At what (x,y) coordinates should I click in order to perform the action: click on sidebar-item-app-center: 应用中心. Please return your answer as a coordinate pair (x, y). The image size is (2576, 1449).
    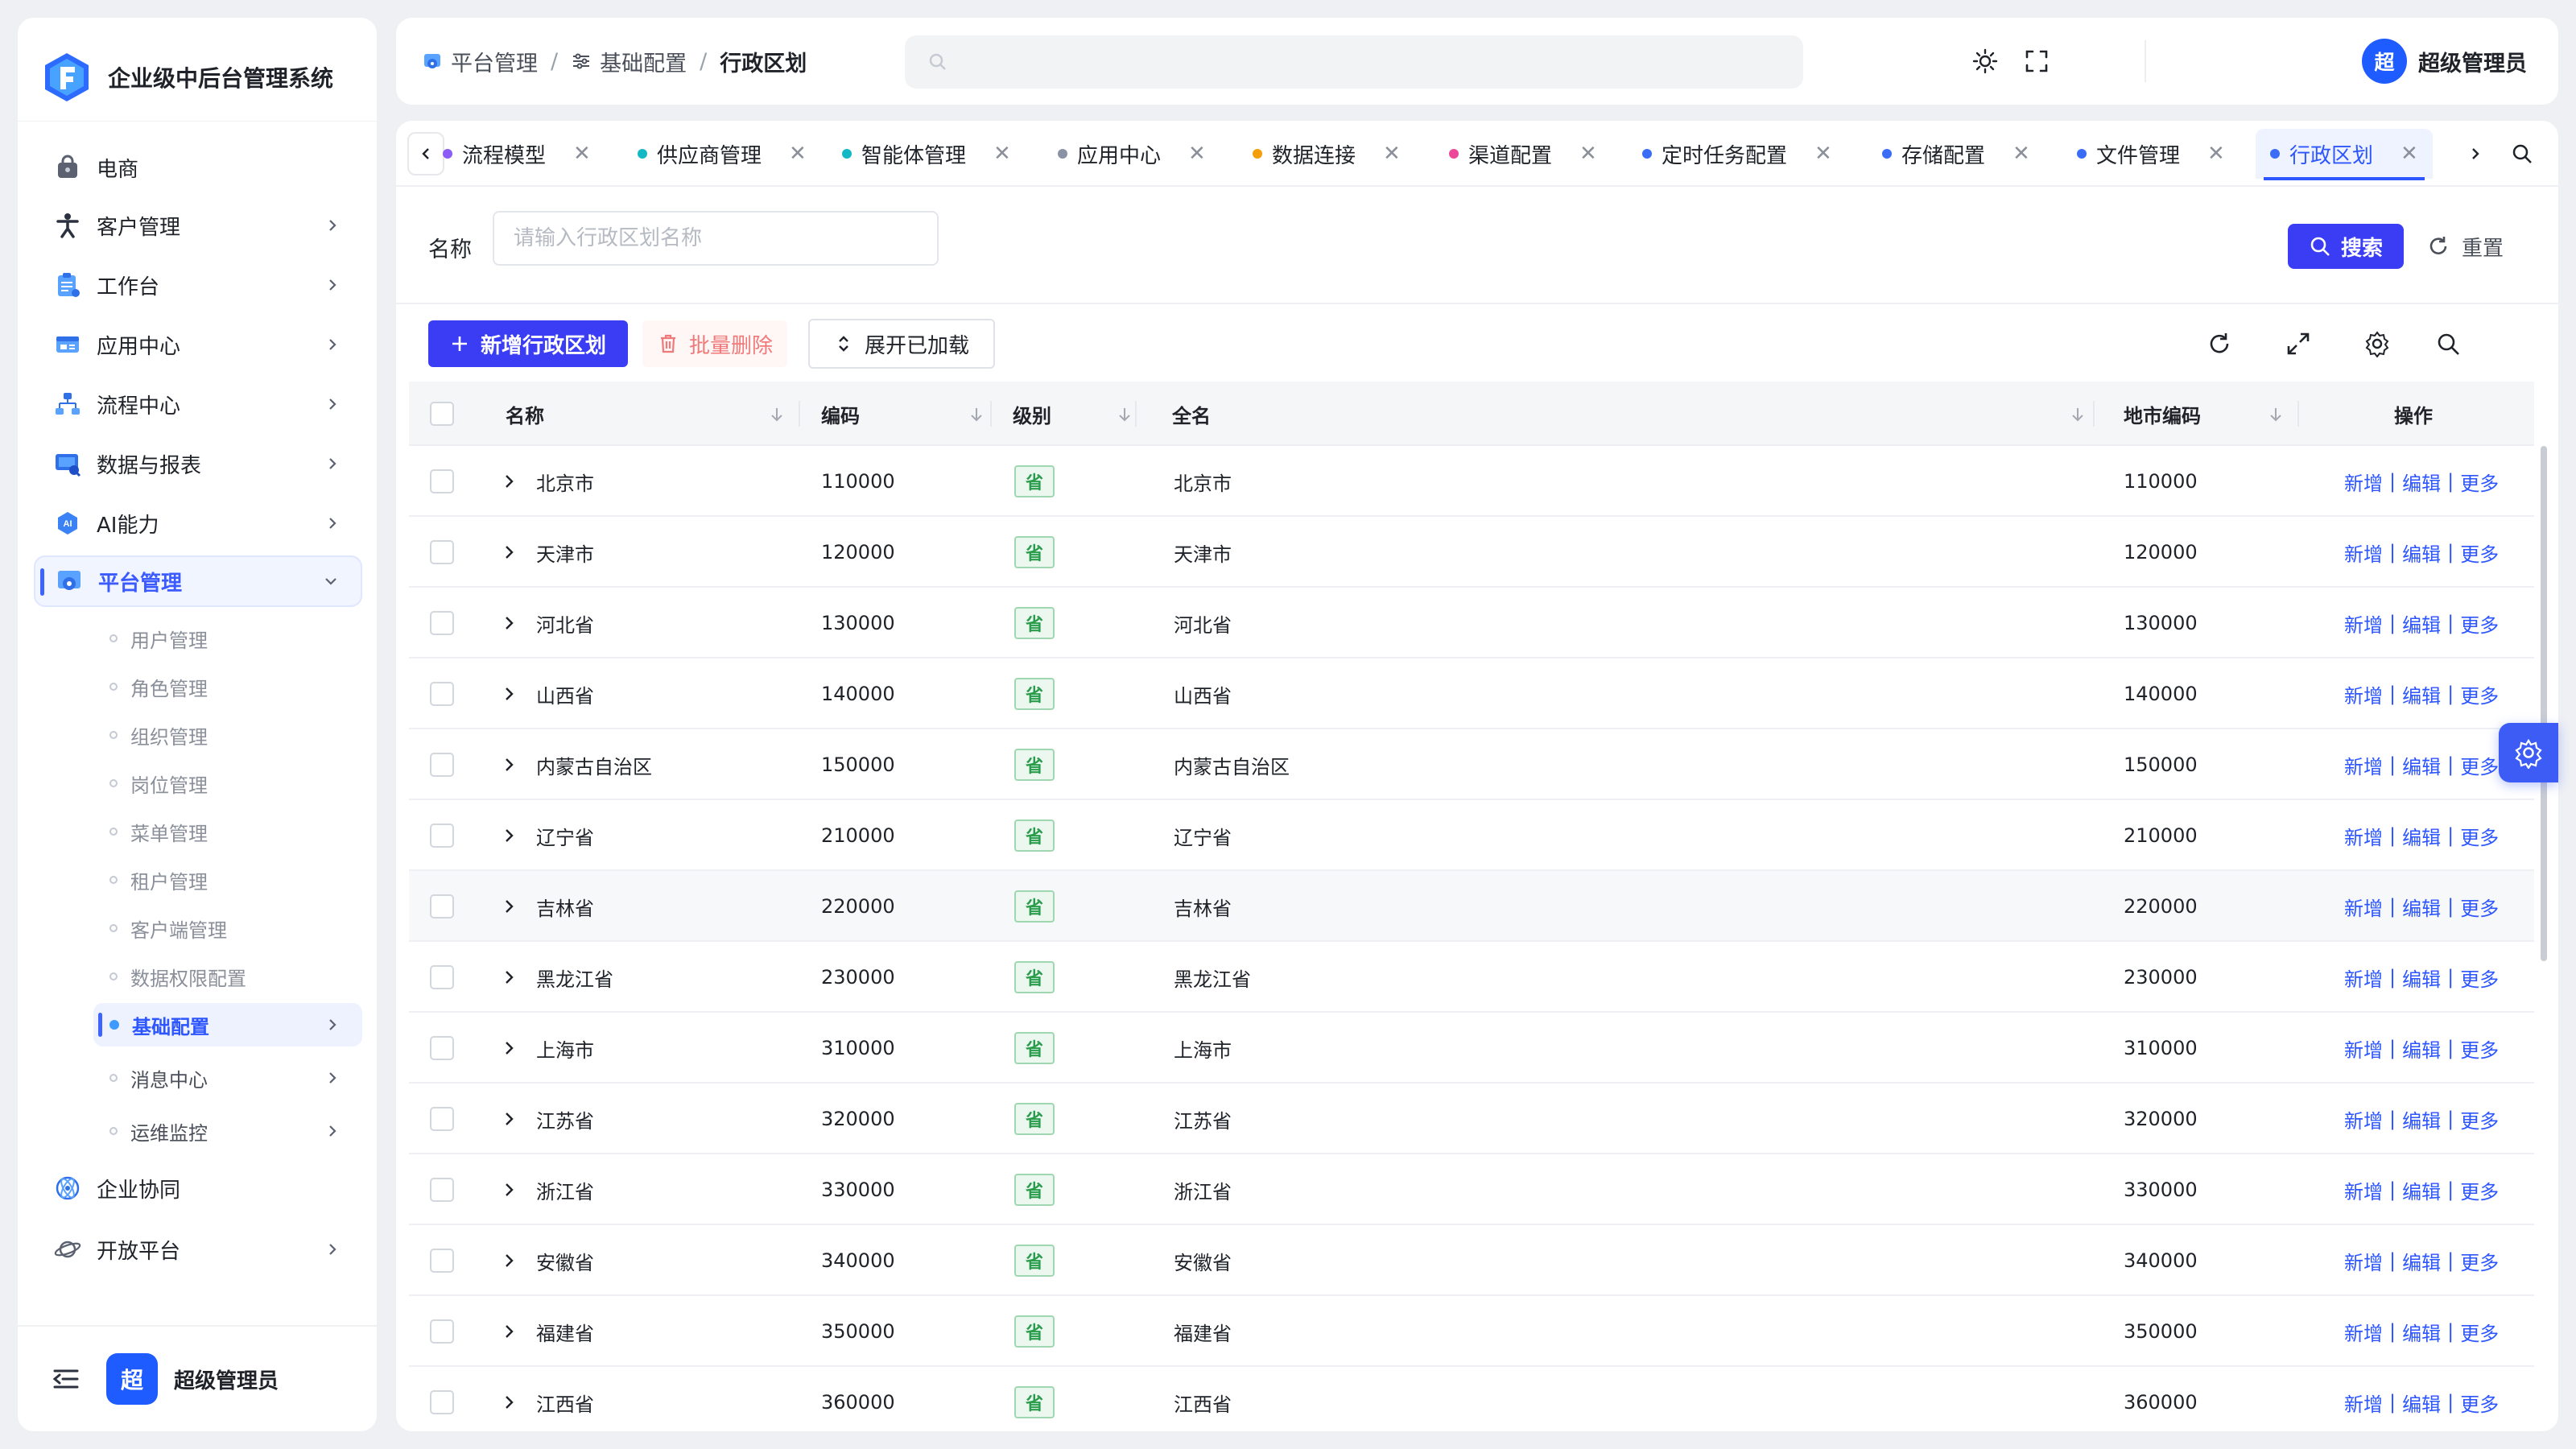
    Looking at the image, I should click on (198, 344).